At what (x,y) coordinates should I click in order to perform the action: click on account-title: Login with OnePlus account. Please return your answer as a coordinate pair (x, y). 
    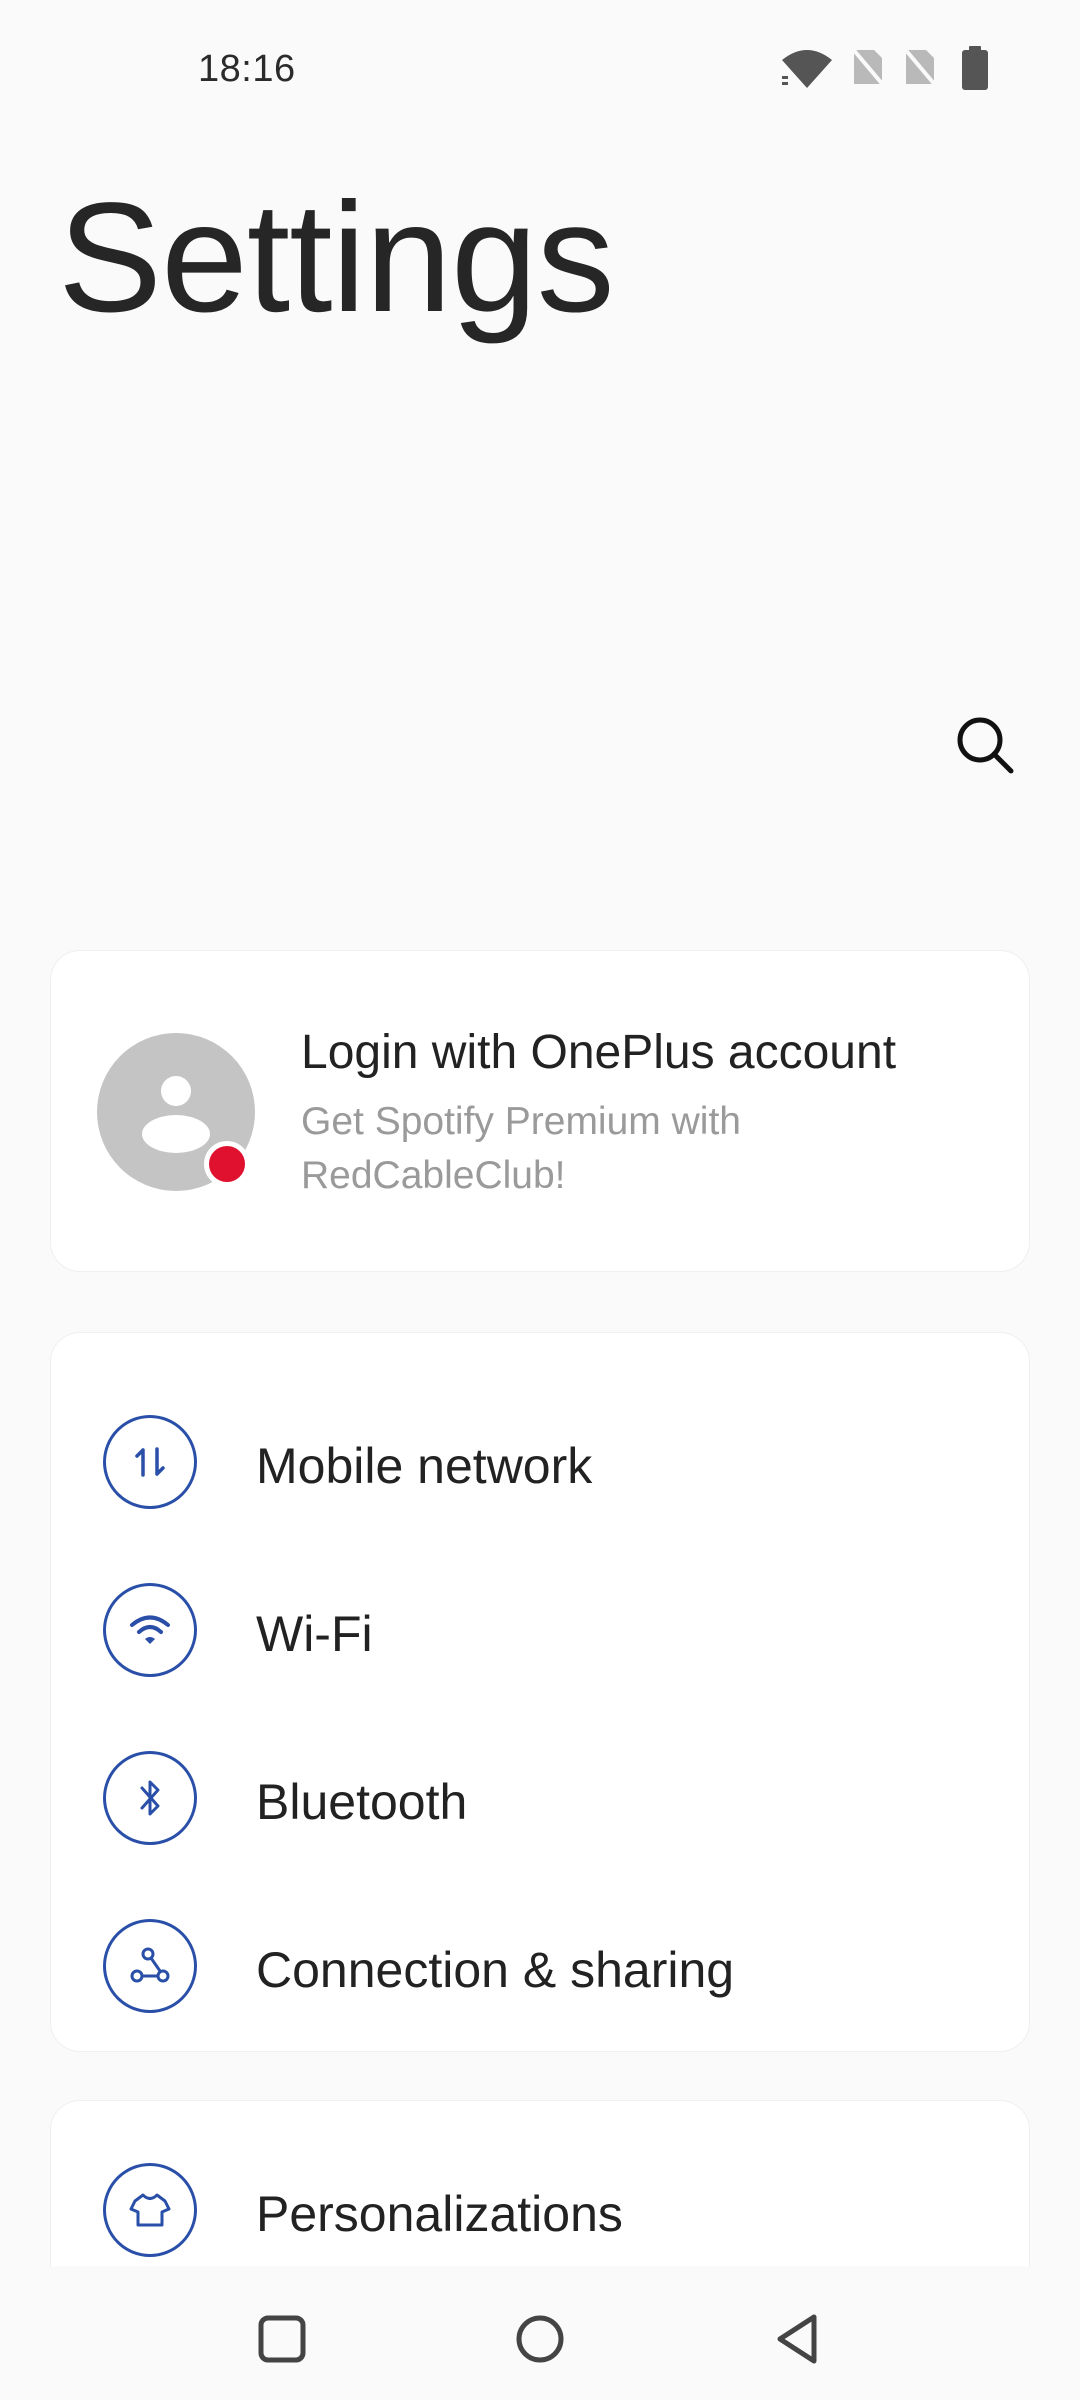
    Looking at the image, I should click on (599, 1052).